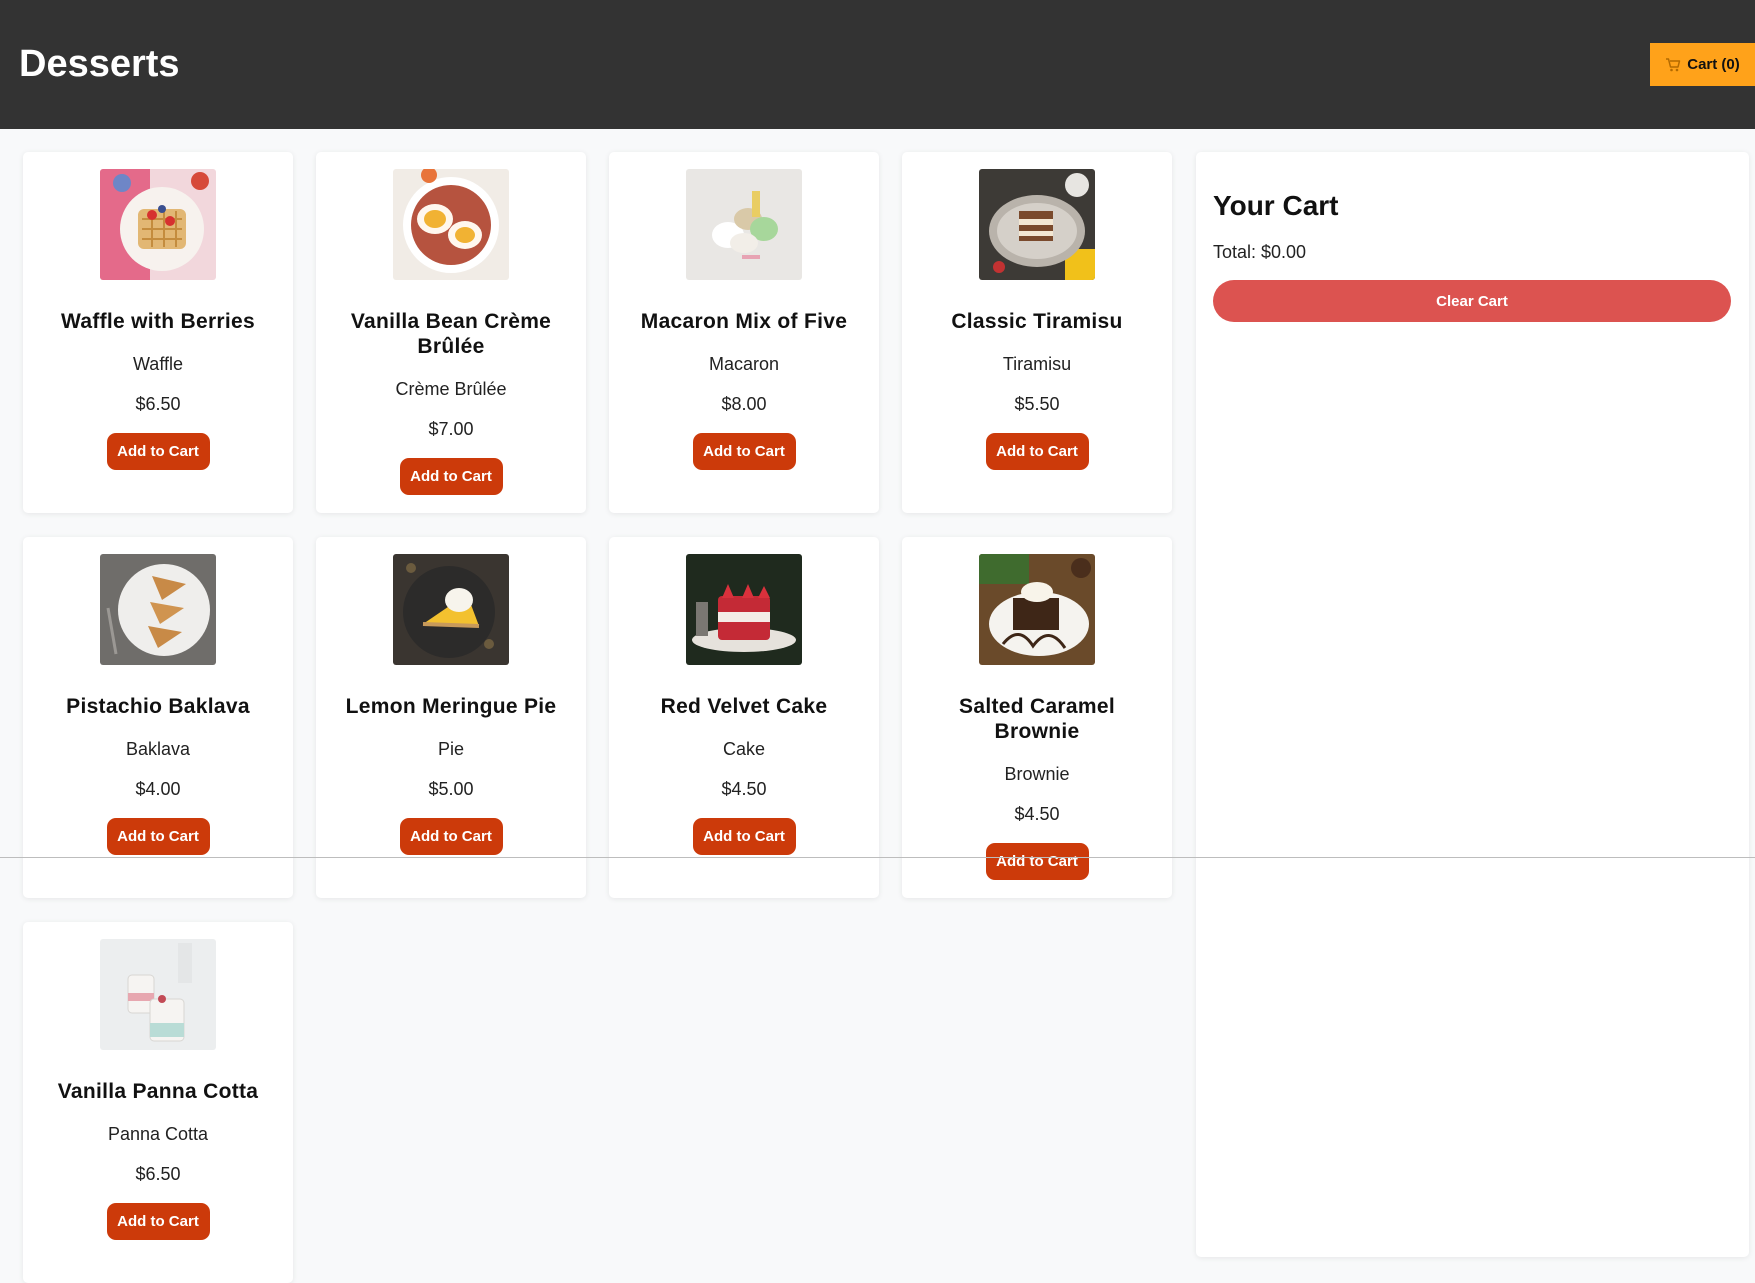  I want to click on panna-cotta-photo, so click(158, 994).